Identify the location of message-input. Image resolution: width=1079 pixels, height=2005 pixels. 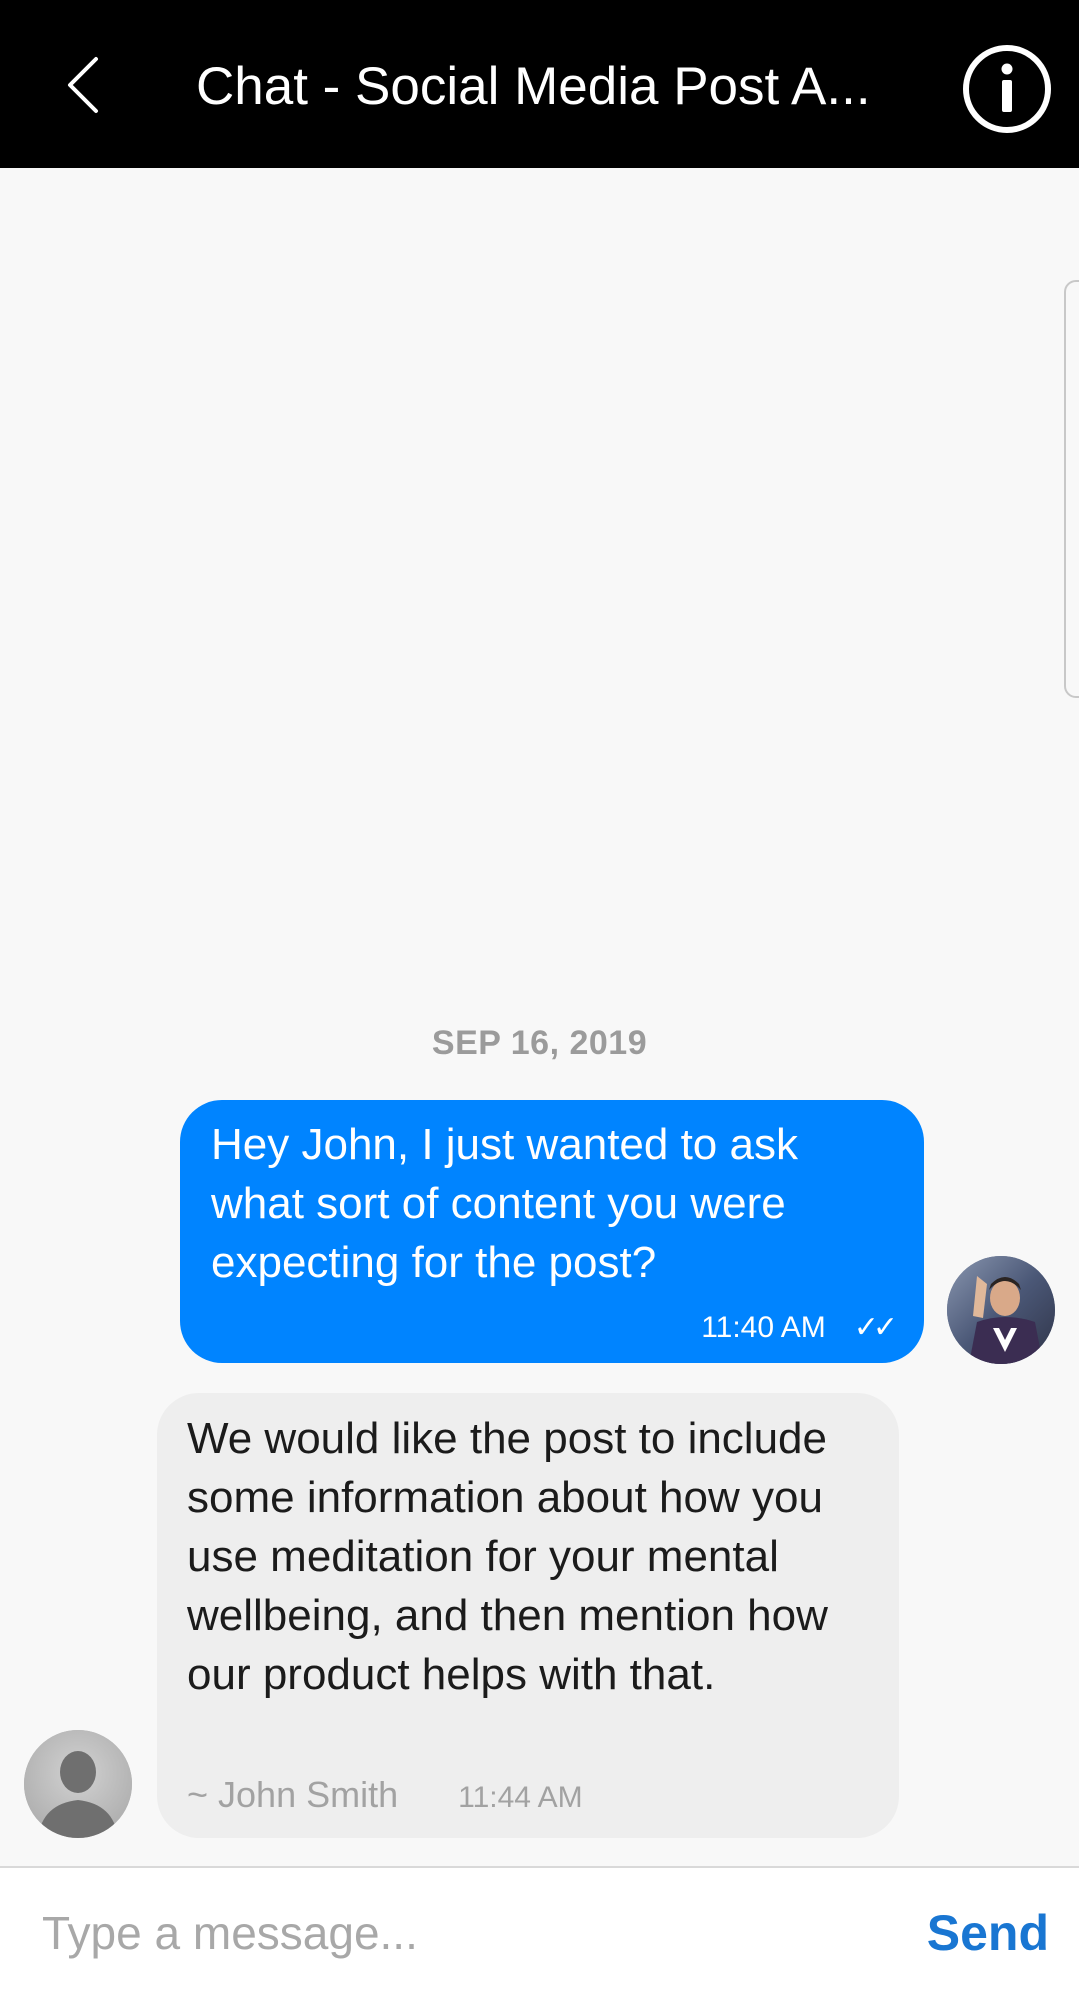
(472, 1933).